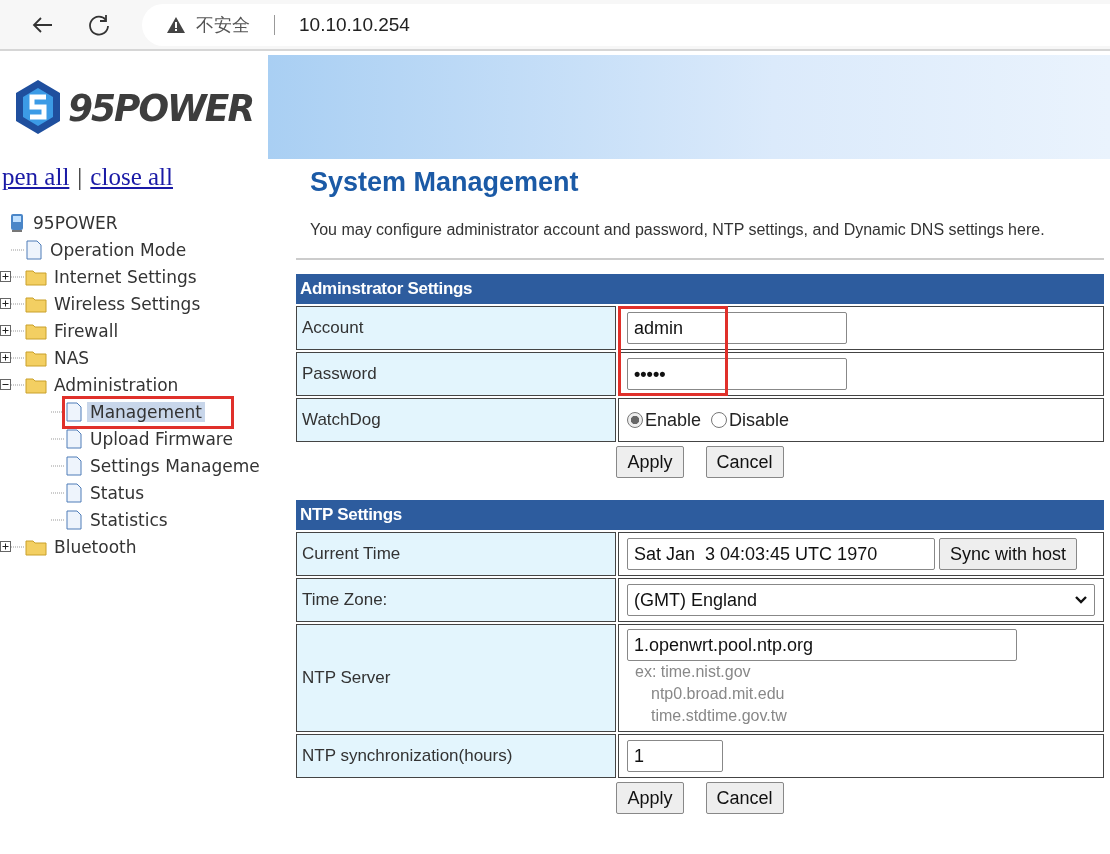 The height and width of the screenshot is (854, 1110). I want to click on field-label: Account, so click(456, 328).